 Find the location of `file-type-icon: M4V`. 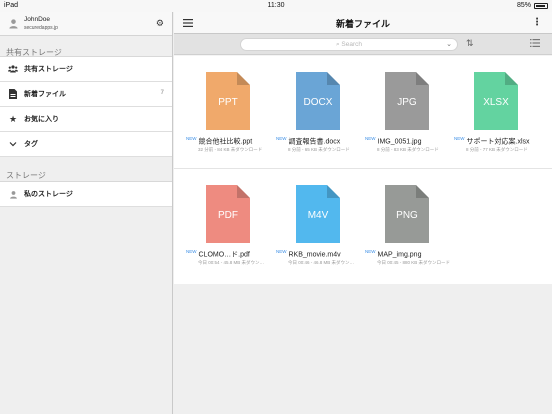

file-type-icon: M4V is located at coordinates (318, 214).